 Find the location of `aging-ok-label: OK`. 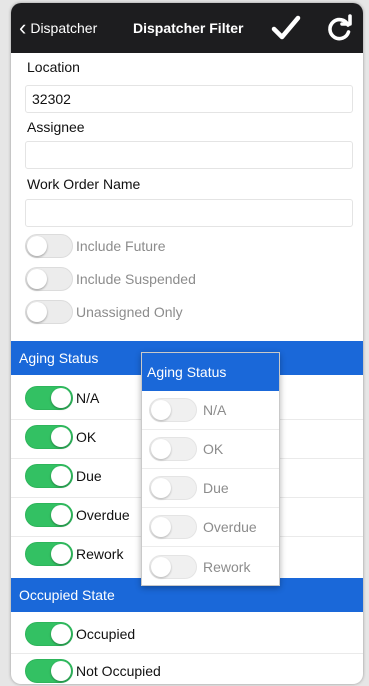

aging-ok-label: OK is located at coordinates (86, 437).